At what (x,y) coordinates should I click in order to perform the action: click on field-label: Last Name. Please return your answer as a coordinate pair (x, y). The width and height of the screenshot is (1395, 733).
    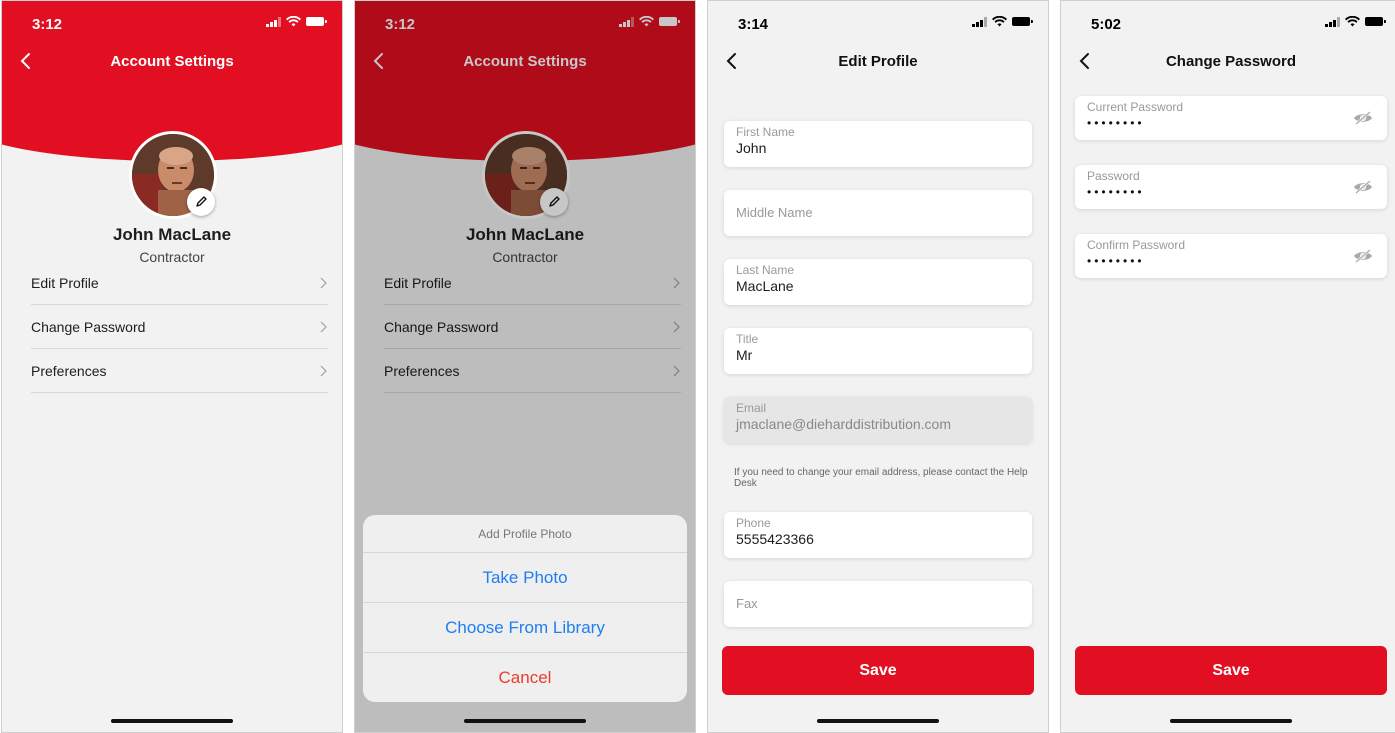
    Looking at the image, I should click on (765, 270).